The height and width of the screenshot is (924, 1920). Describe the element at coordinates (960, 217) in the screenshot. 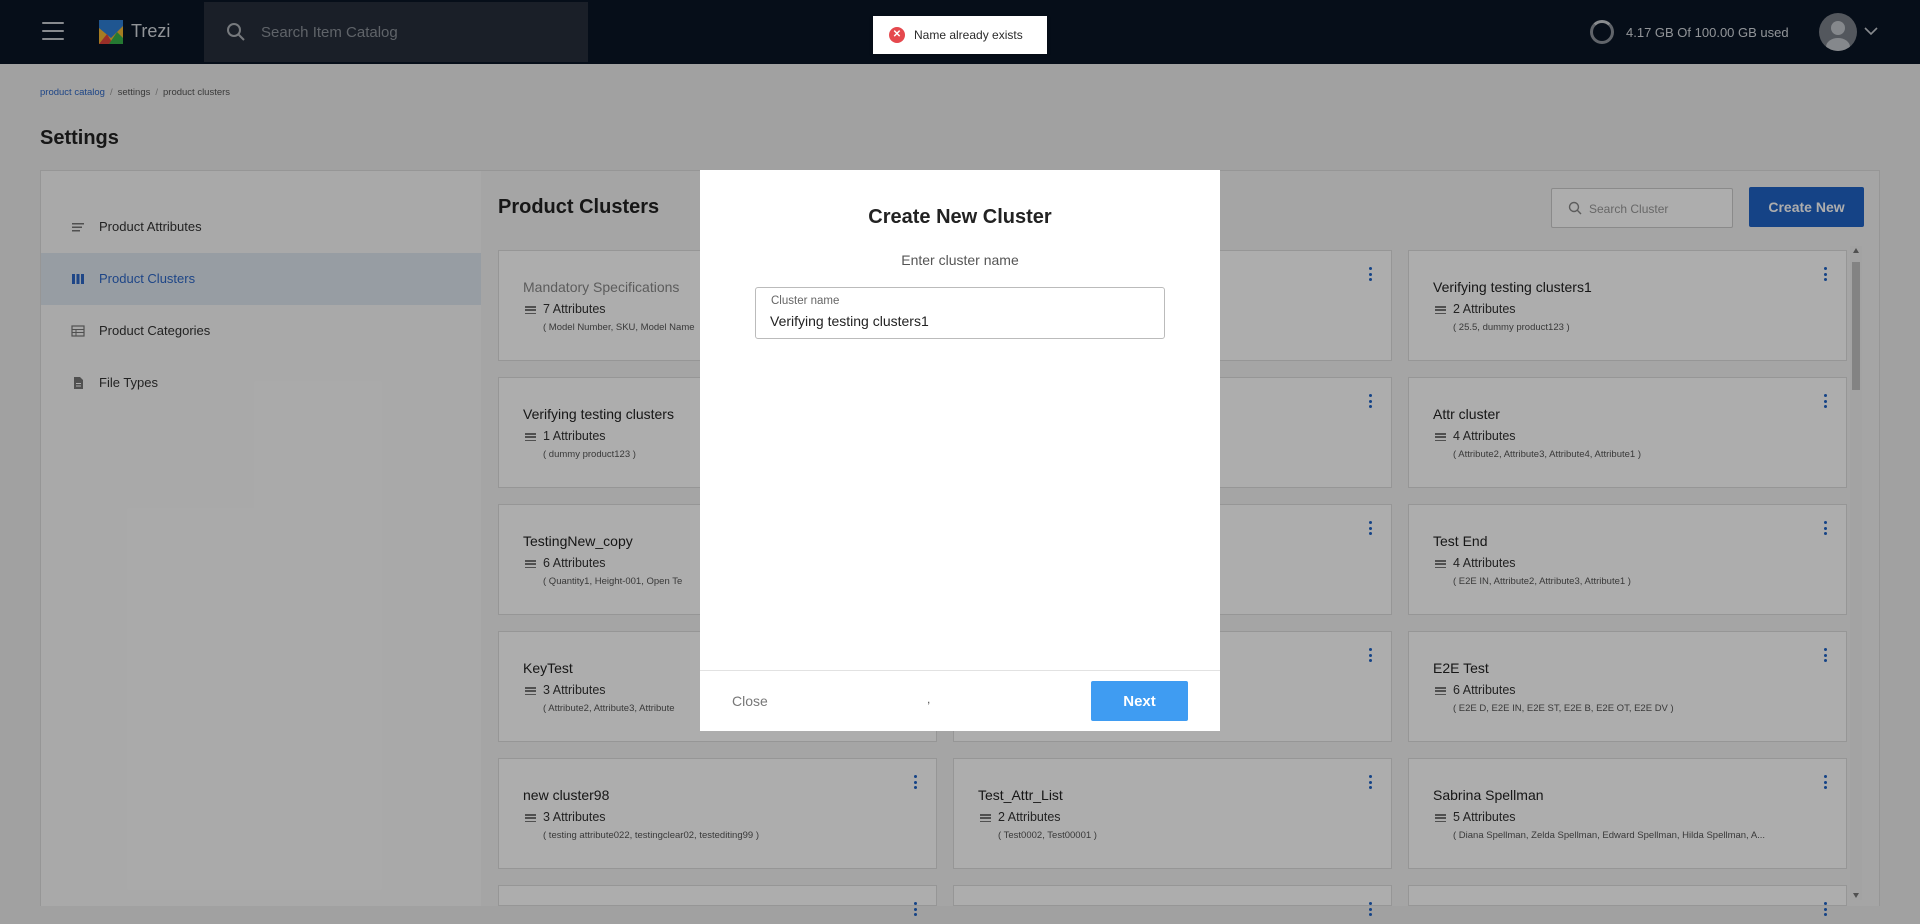

I see `dialog-title: Create New Cluster` at that location.